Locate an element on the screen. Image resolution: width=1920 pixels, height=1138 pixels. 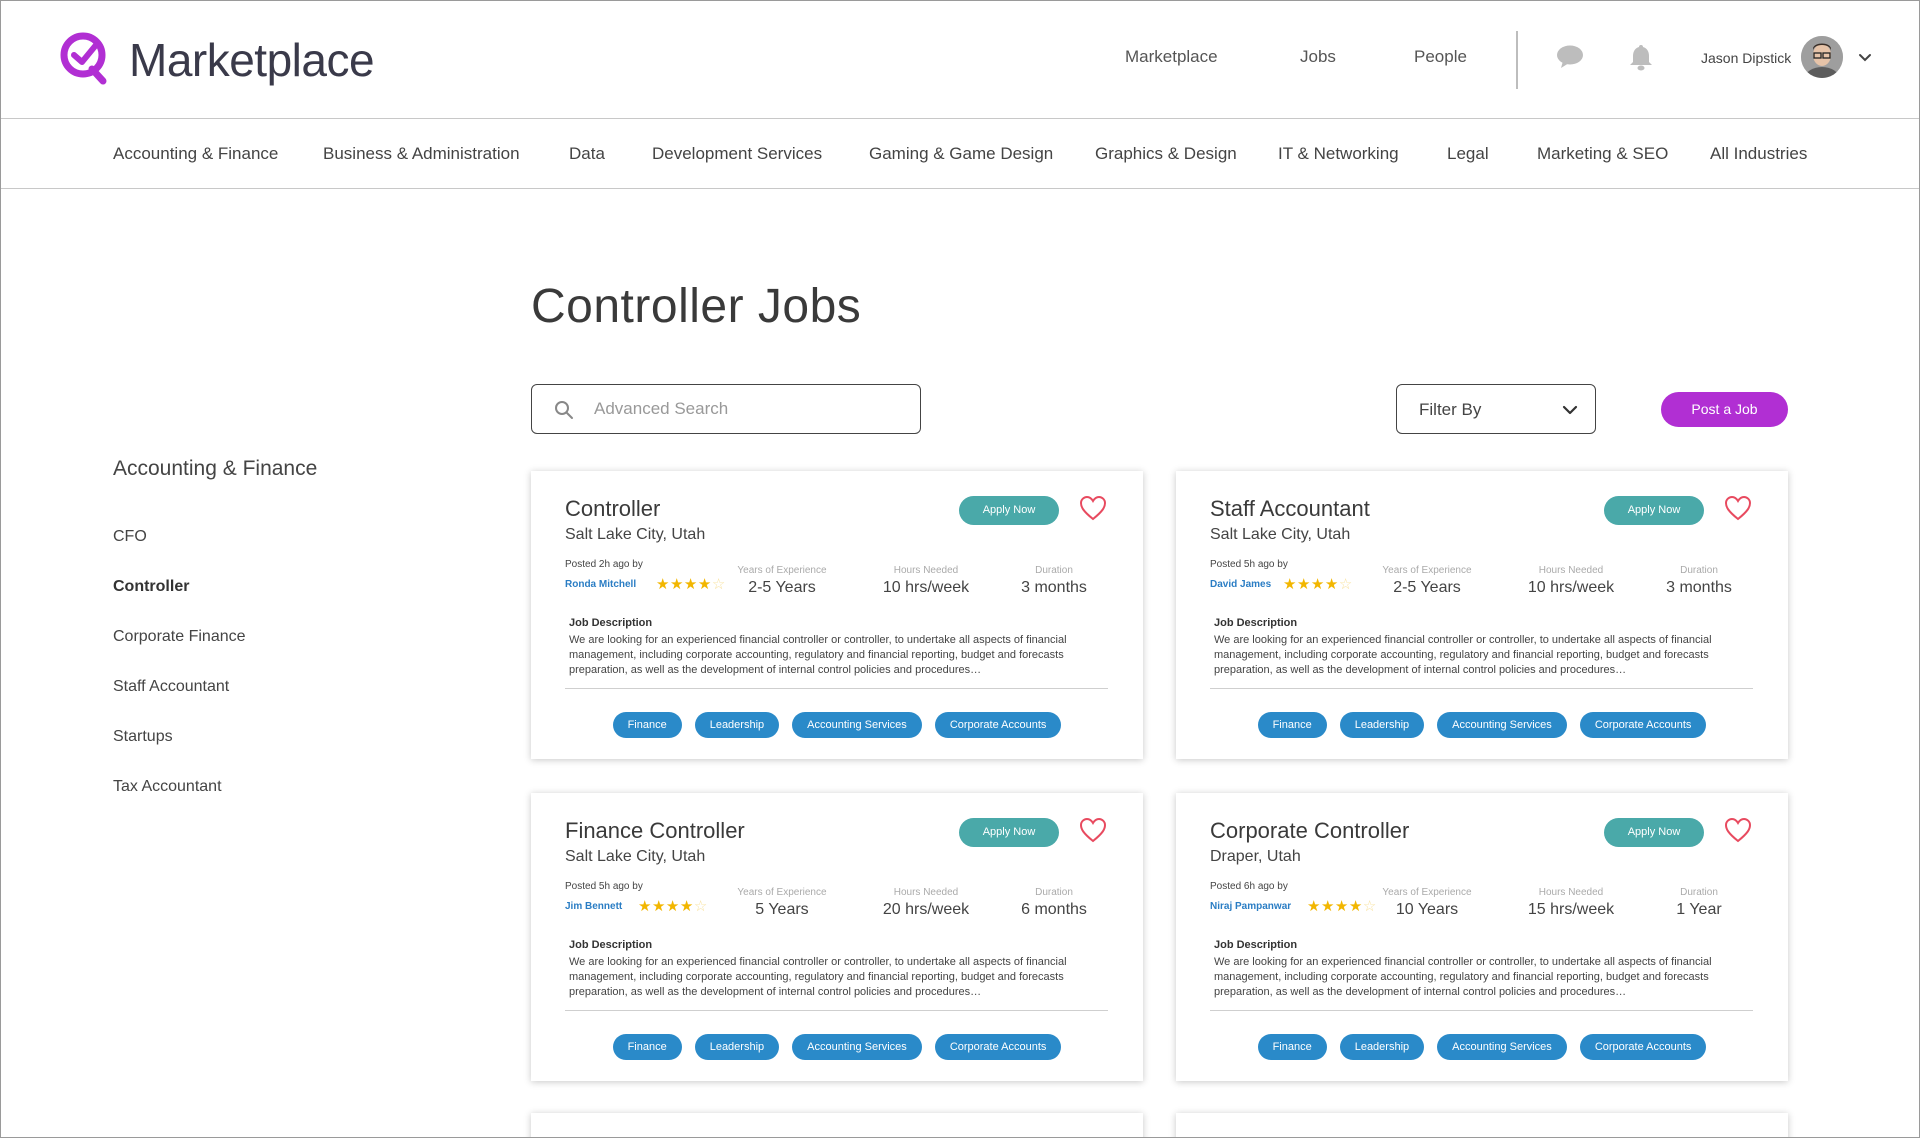
chat-bubble-icon is located at coordinates (1570, 57).